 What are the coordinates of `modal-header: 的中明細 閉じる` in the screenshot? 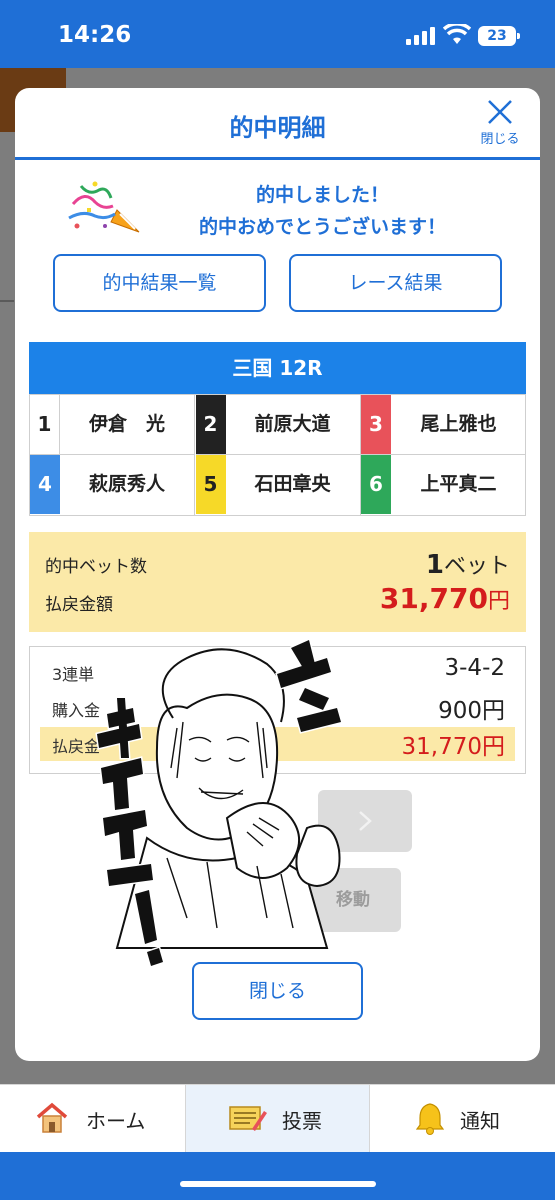 It's located at (277, 124).